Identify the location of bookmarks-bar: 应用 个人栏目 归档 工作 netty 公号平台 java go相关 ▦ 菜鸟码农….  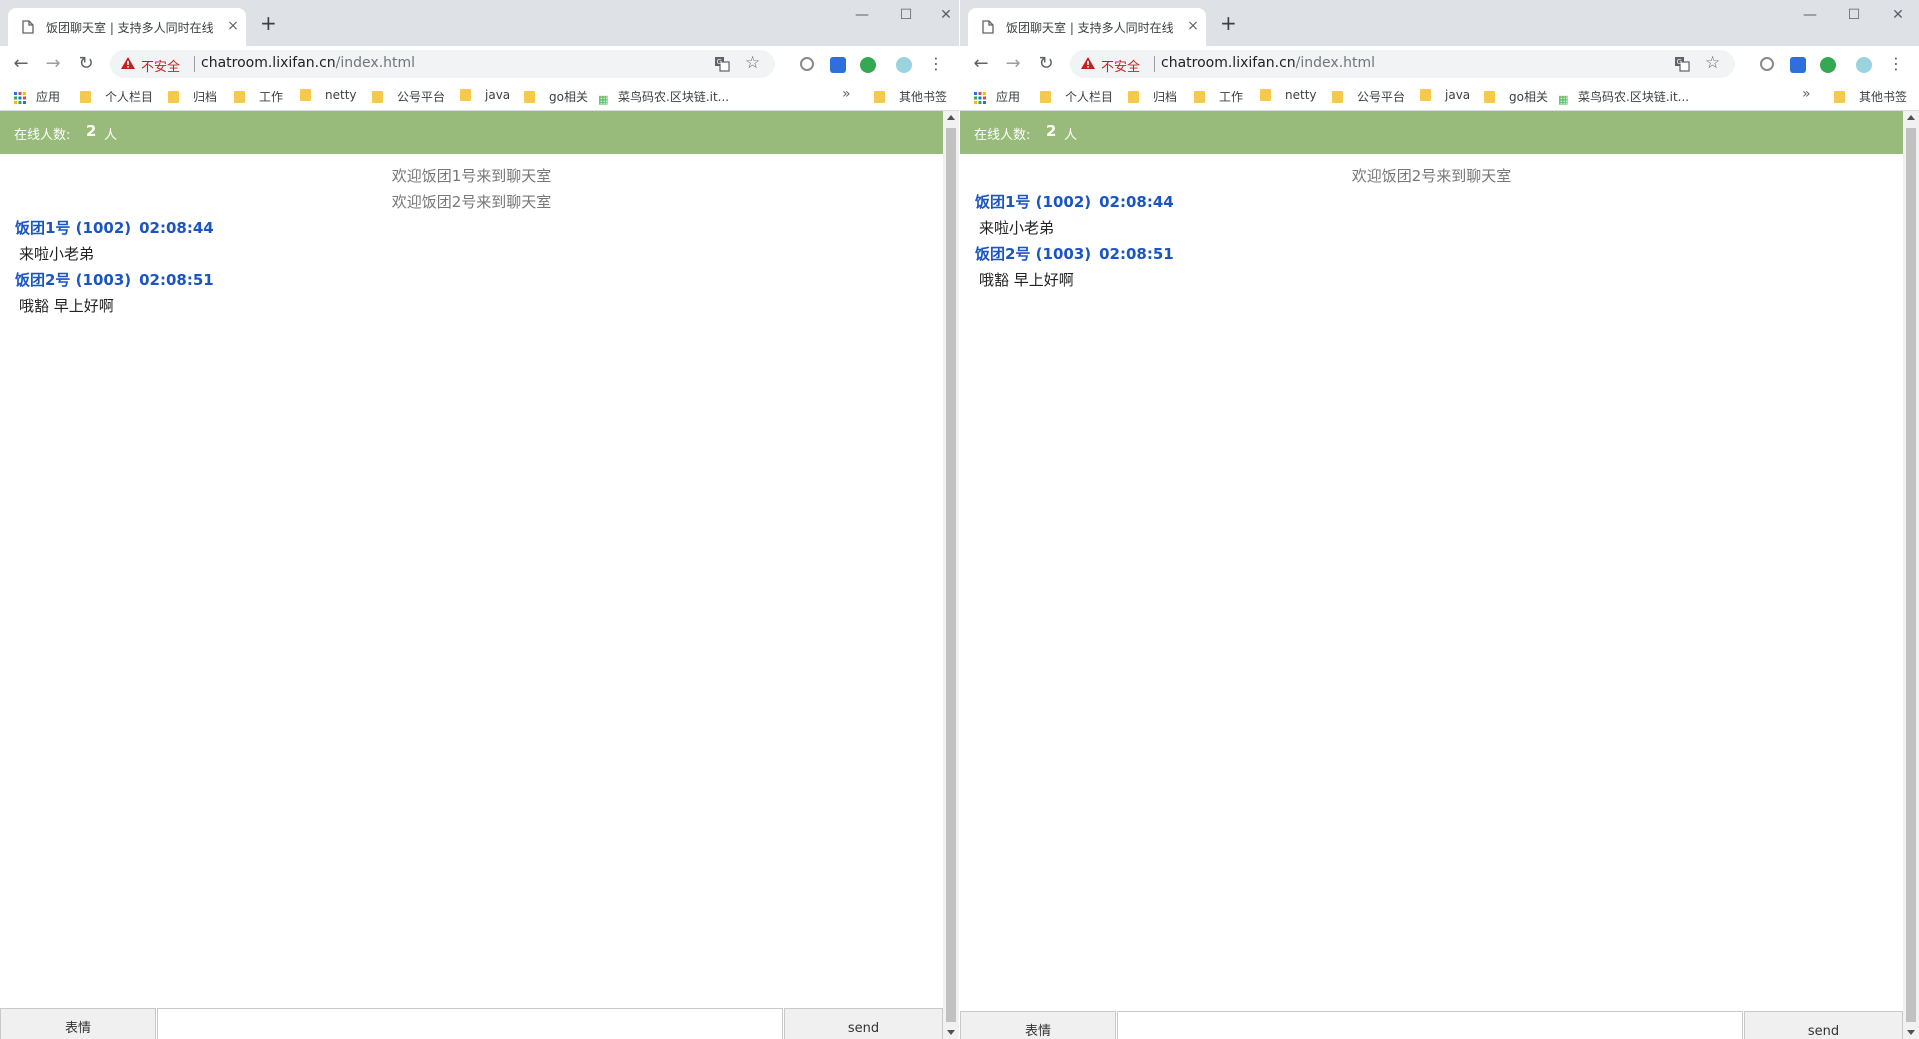
(479, 96).